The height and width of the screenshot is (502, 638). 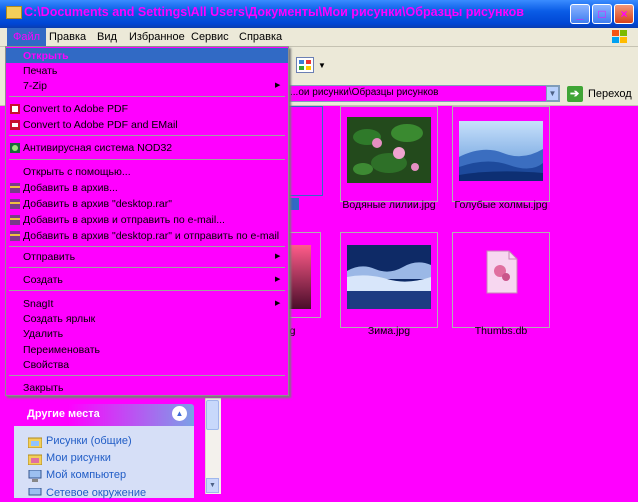 I want to click on collapse-chevron-icon: ▲, so click(x=179, y=413).